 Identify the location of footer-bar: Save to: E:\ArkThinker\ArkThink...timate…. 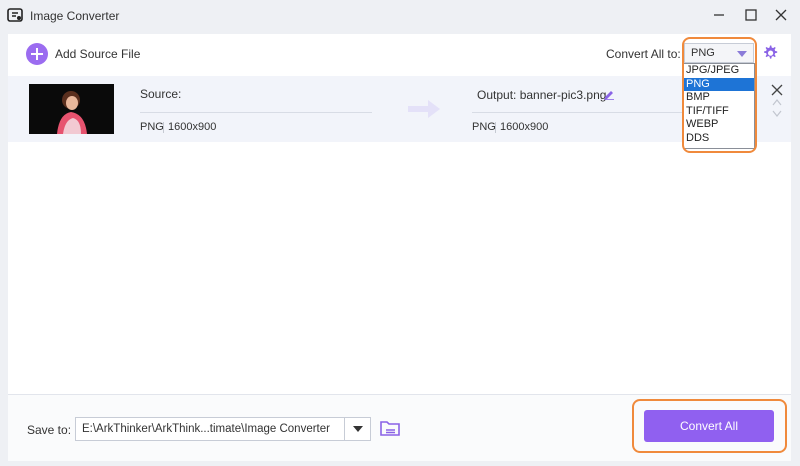
(399, 427).